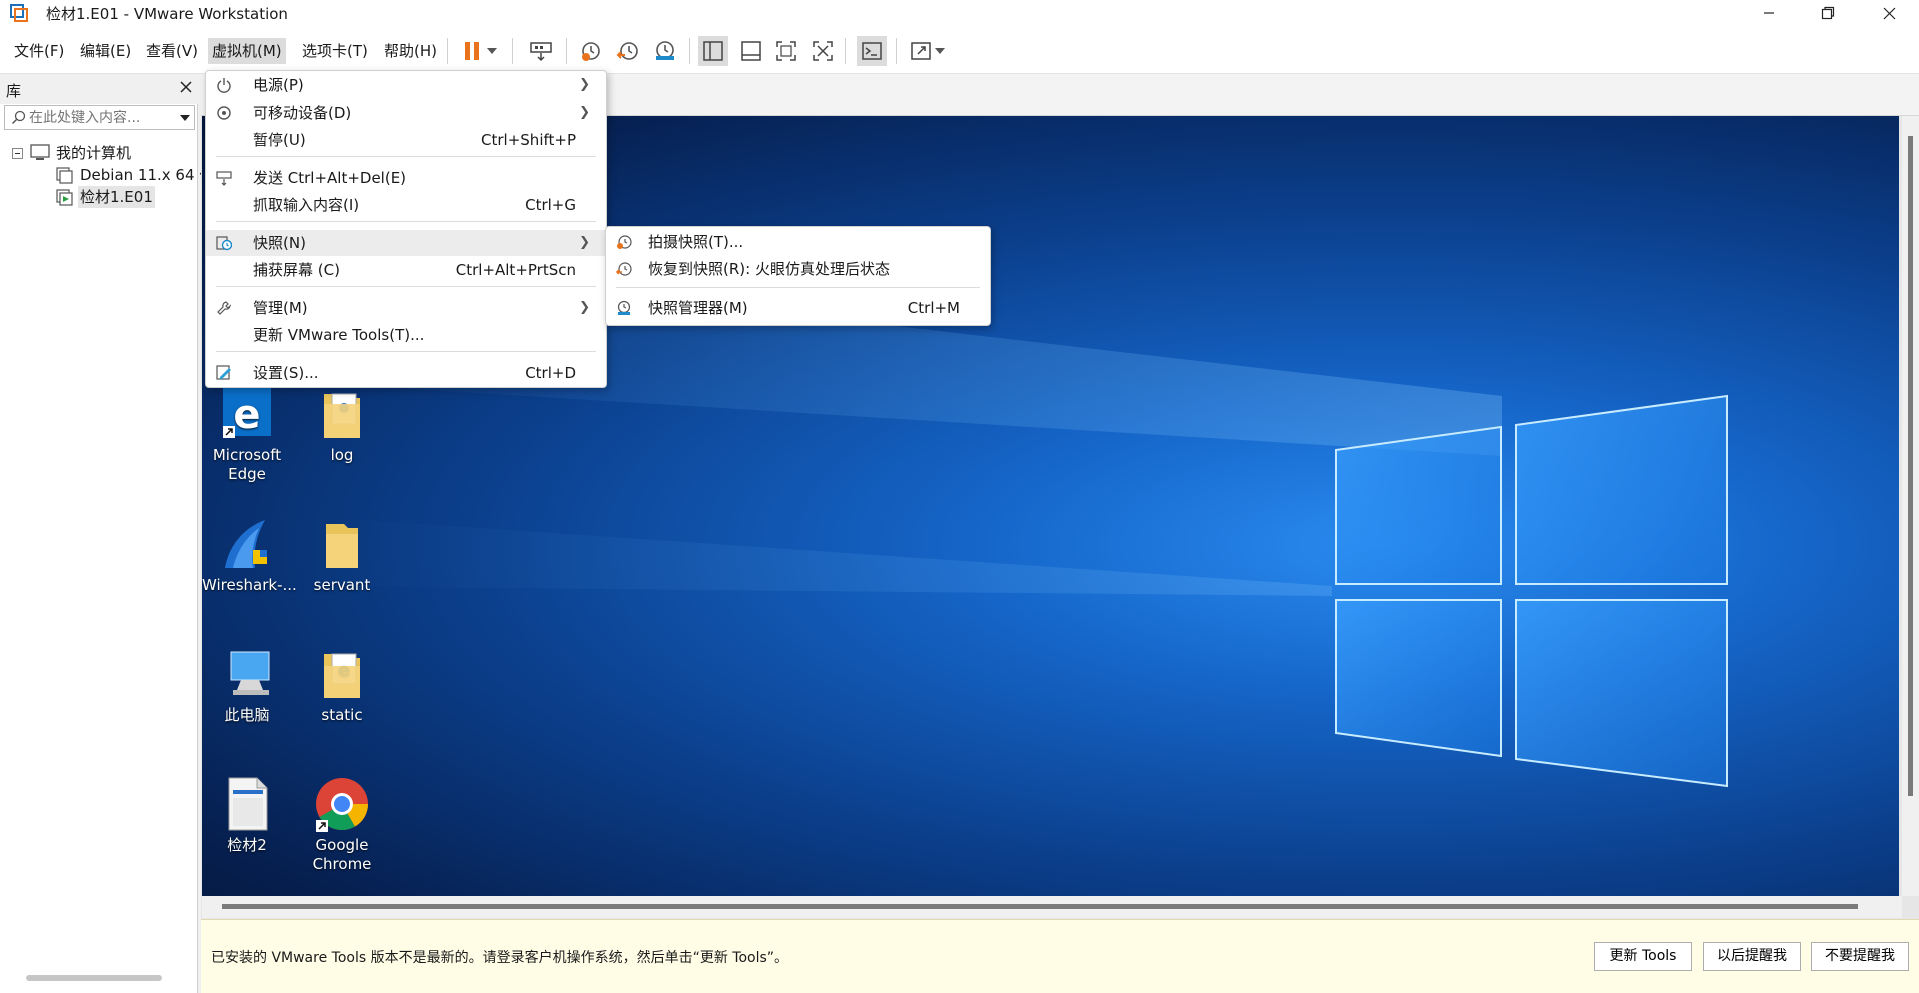 The height and width of the screenshot is (993, 1919). What do you see at coordinates (472, 51) in the screenshot?
I see `pause-icon` at bounding box center [472, 51].